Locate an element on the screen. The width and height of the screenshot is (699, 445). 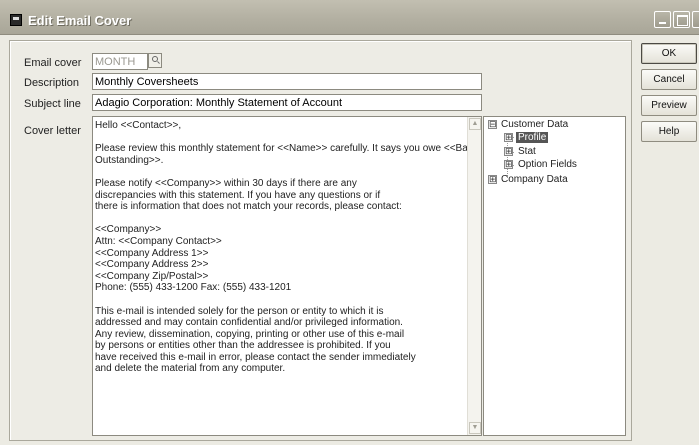
tree-node-stat: Stat is located at coordinates (527, 151).